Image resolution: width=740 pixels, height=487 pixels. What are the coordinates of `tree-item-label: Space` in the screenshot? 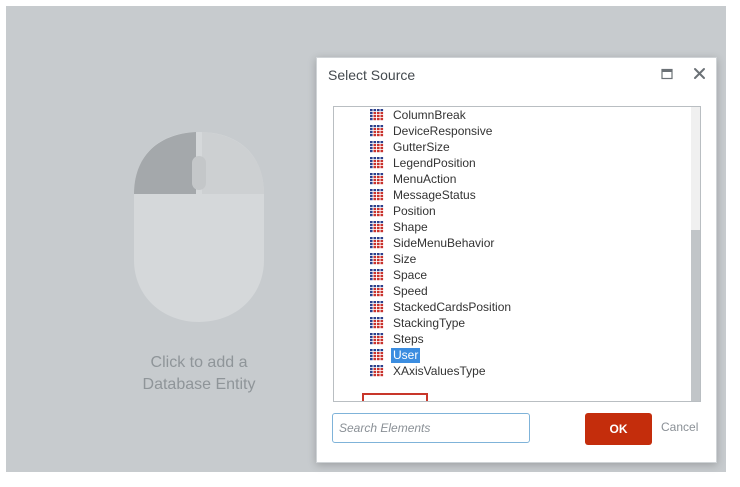 It's located at (410, 274).